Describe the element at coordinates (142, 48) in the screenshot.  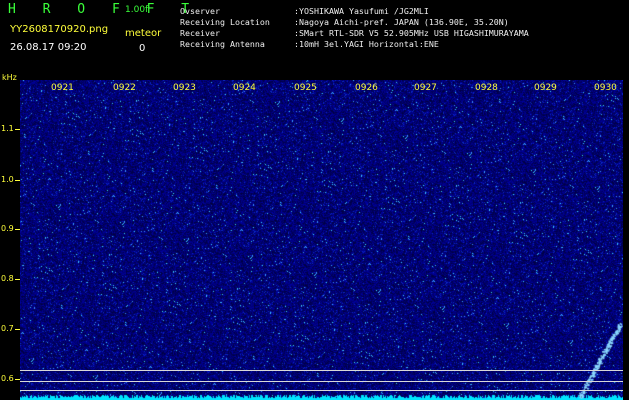
I see `meteor-count: 0` at that location.